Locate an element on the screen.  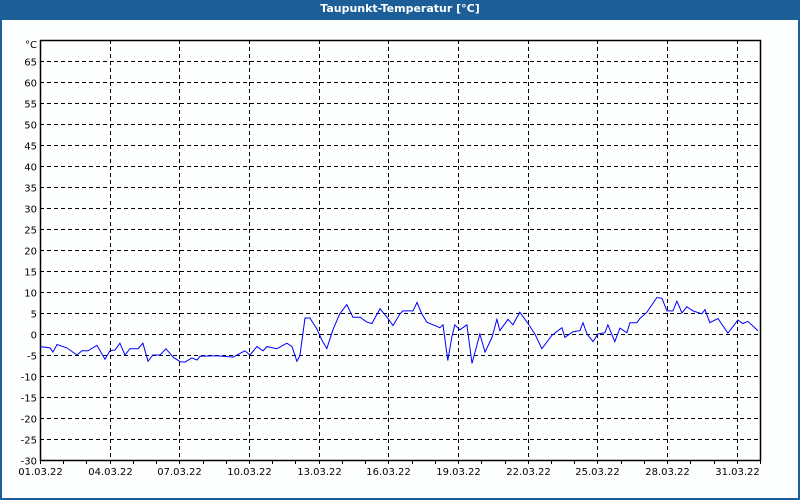
y-tick-label: 50 is located at coordinates (30, 126).